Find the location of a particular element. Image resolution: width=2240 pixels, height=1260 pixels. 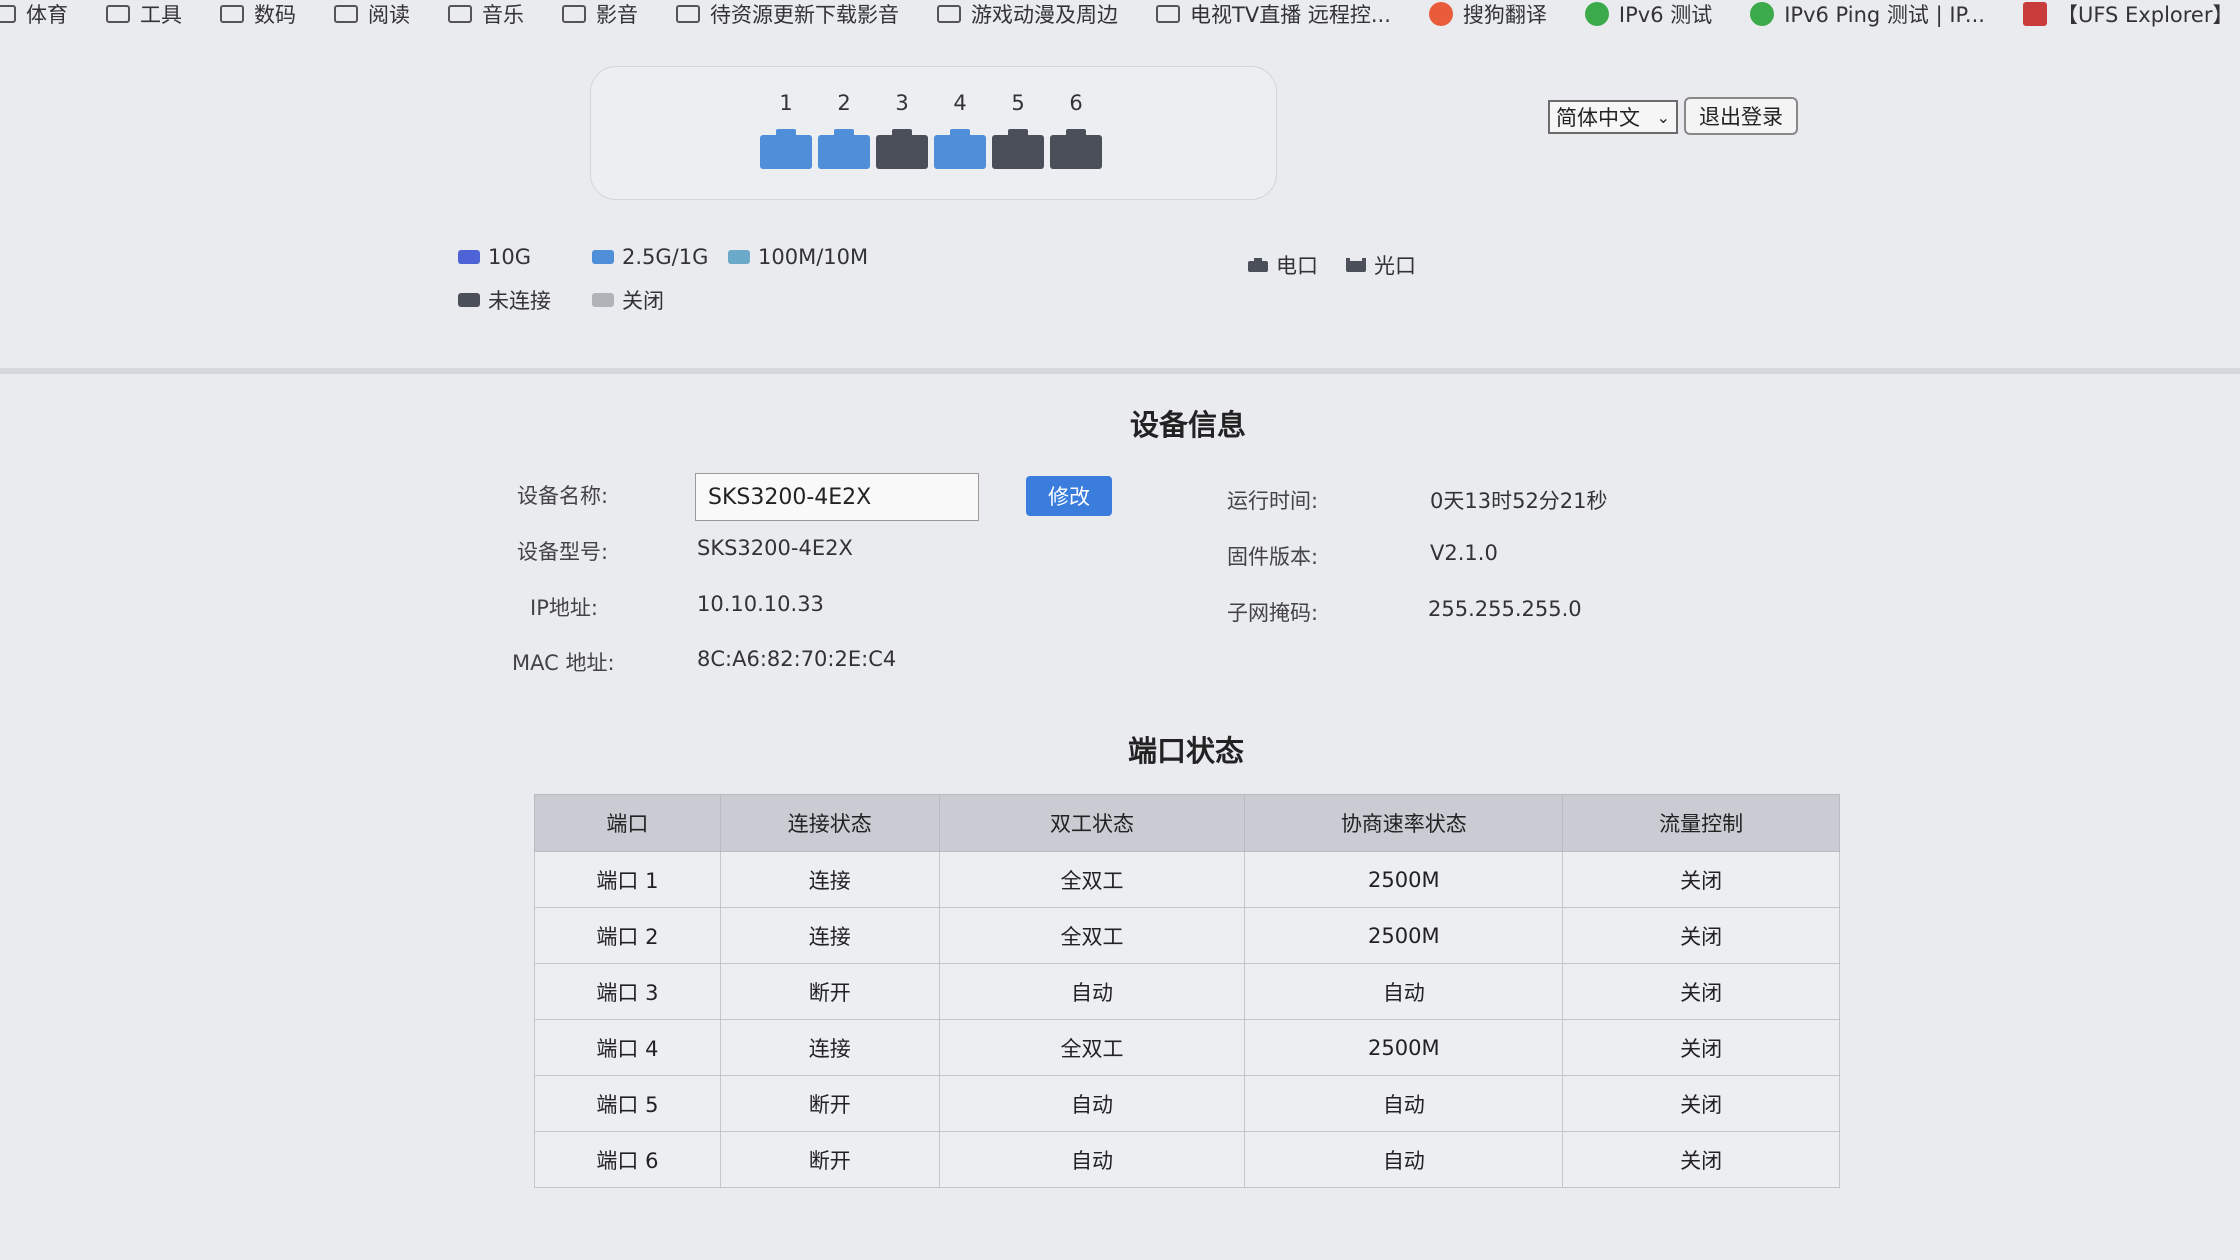

firmware-label: 固件版本: is located at coordinates (1273, 557).